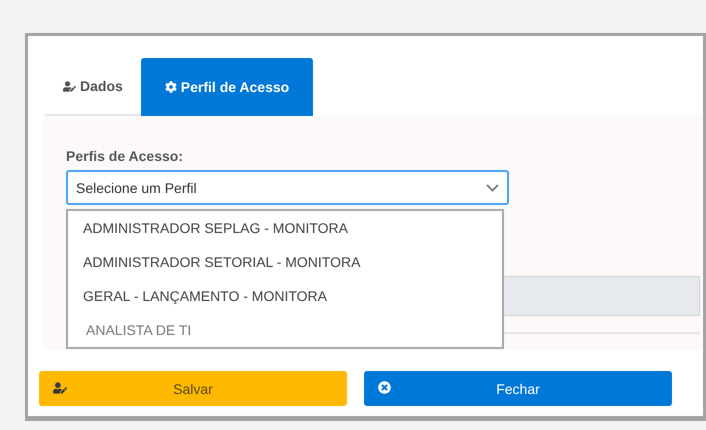  Describe the element at coordinates (125, 156) in the screenshot. I see `field-label: Perfis de Acesso:` at that location.